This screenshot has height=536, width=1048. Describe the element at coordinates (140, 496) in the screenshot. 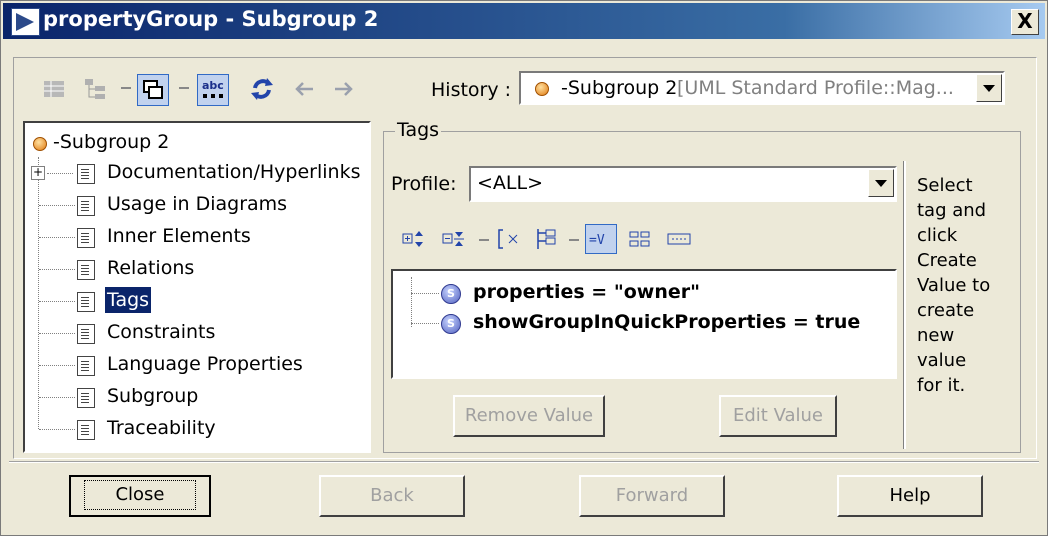

I see `close-button: Close` at that location.